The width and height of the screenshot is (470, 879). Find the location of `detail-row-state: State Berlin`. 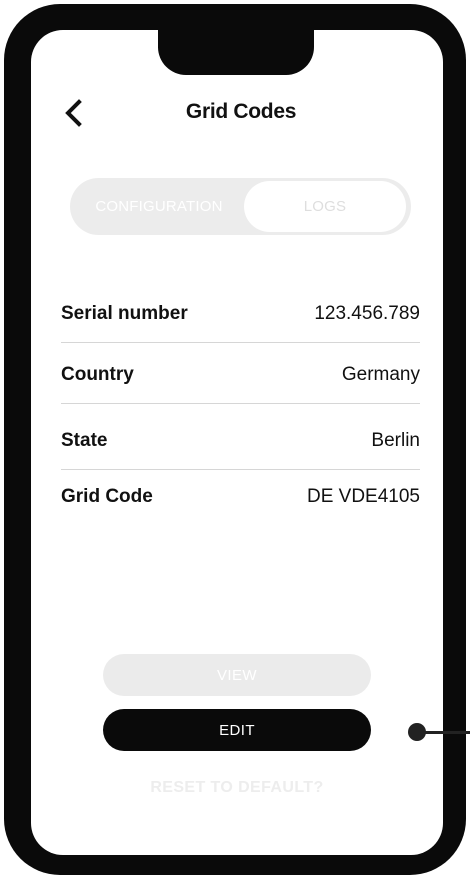

detail-row-state: State Berlin is located at coordinates (240, 437).